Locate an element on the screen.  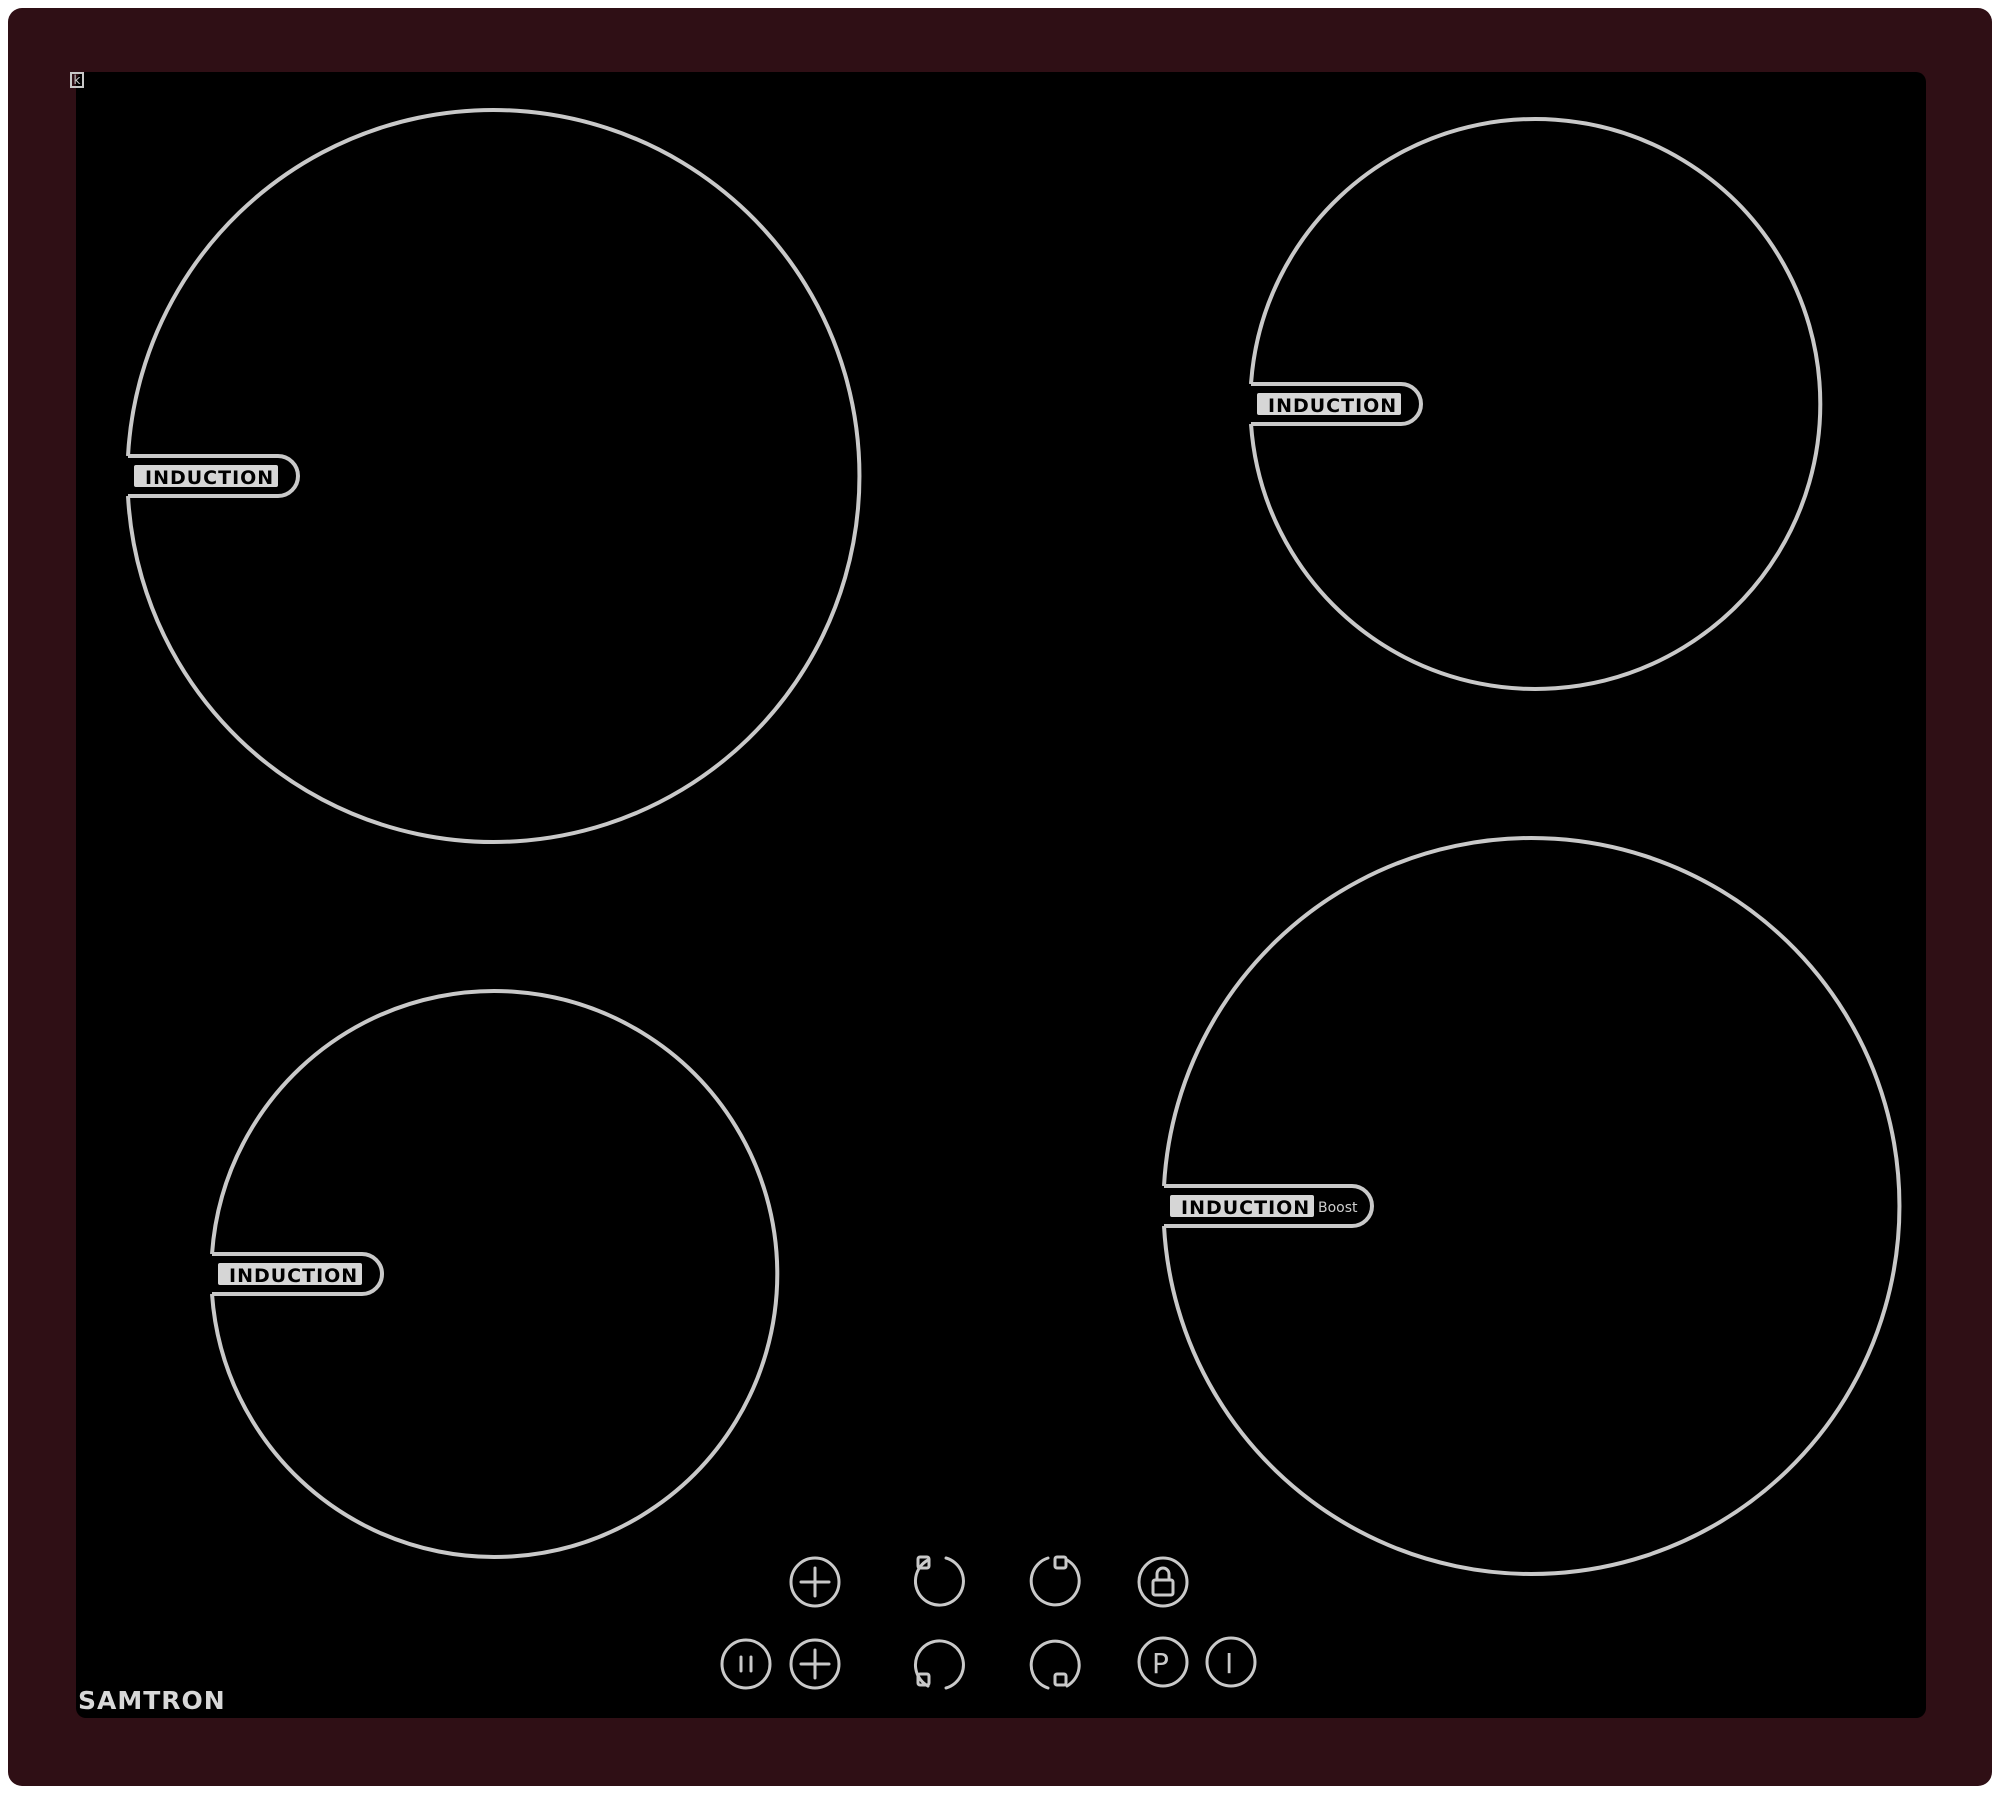
power-icon: I is located at coordinates (1231, 1662).